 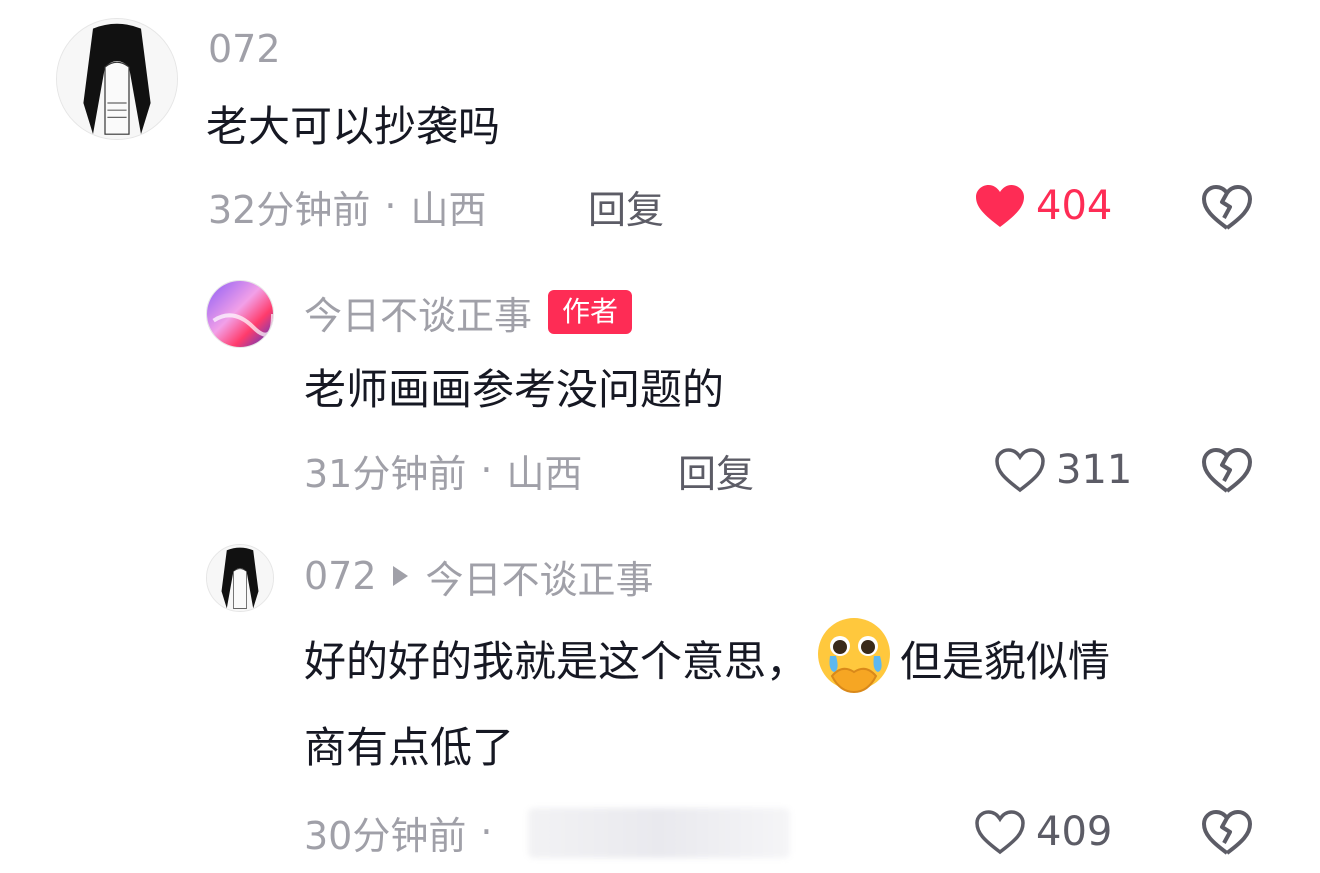 What do you see at coordinates (353, 126) in the screenshot?
I see `comment-text: 老大可以抄袭吗` at bounding box center [353, 126].